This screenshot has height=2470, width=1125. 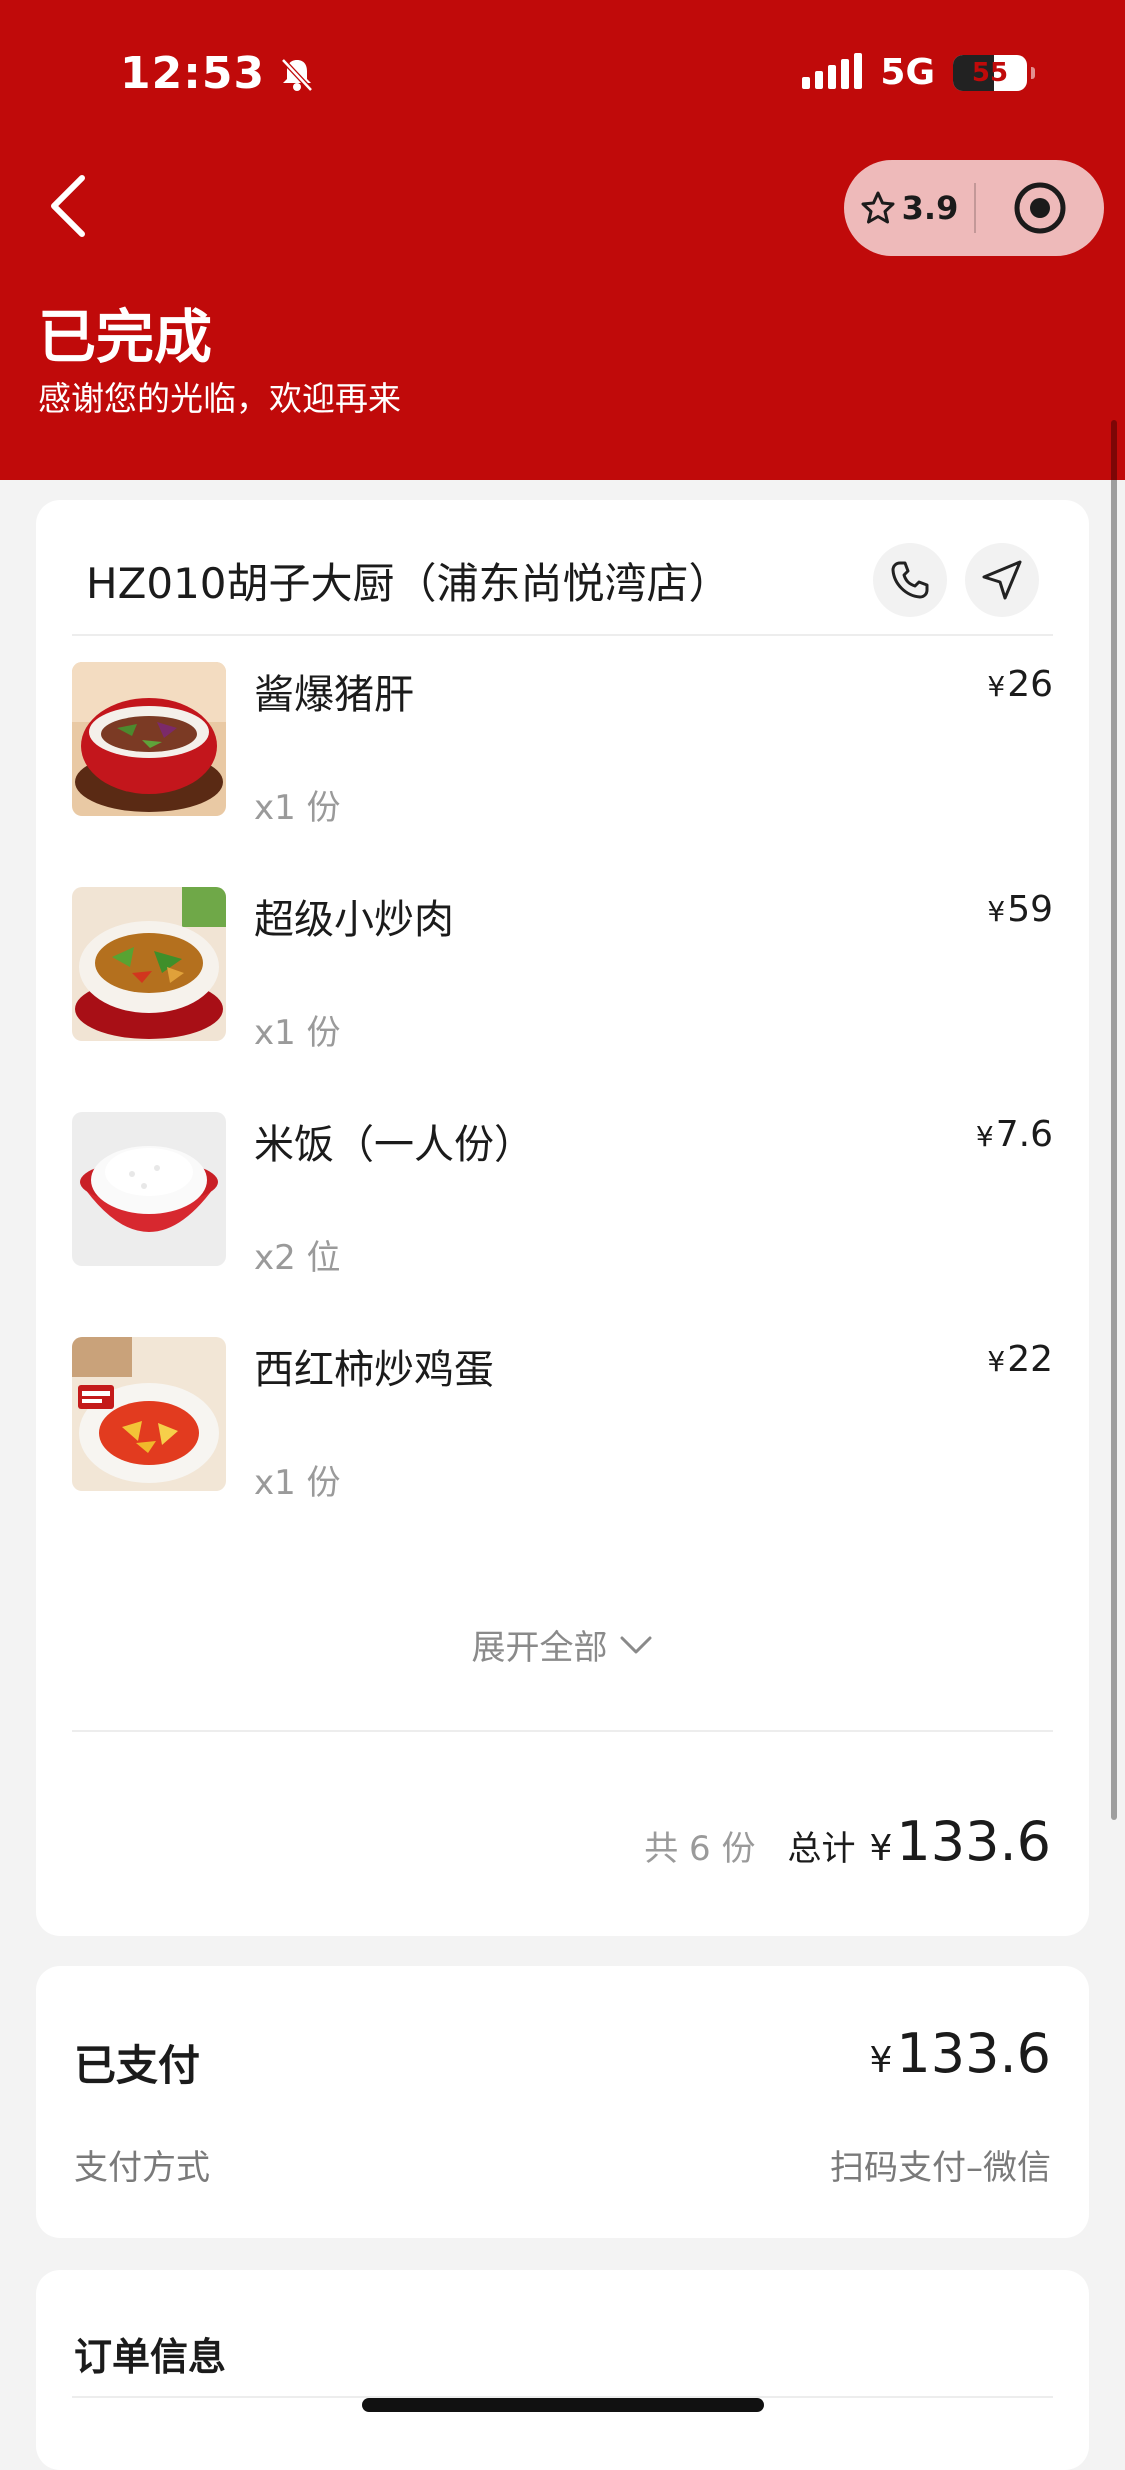 What do you see at coordinates (539, 1648) in the screenshot?
I see `expand-all-label: 展开全部` at bounding box center [539, 1648].